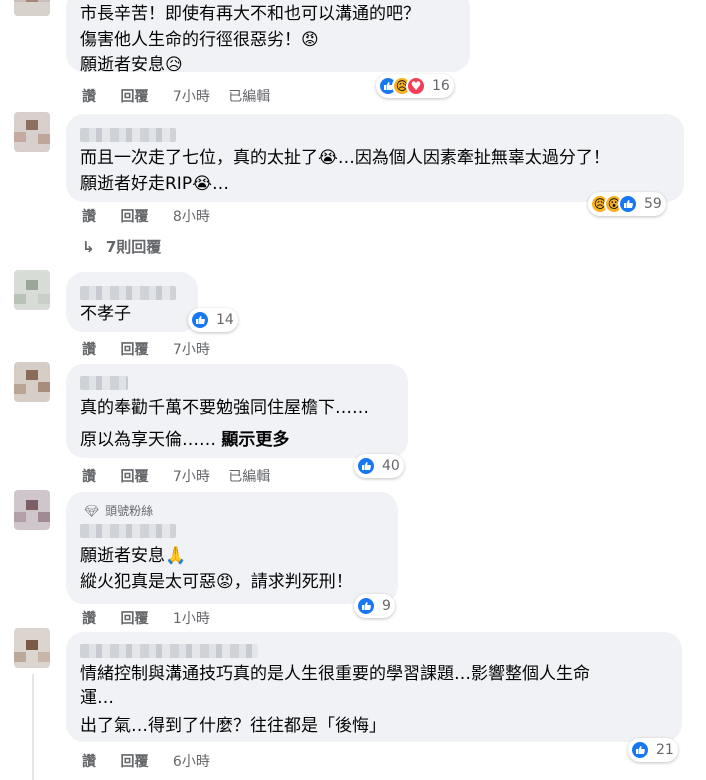  What do you see at coordinates (191, 618) in the screenshot?
I see `timestamp: 1小時` at bounding box center [191, 618].